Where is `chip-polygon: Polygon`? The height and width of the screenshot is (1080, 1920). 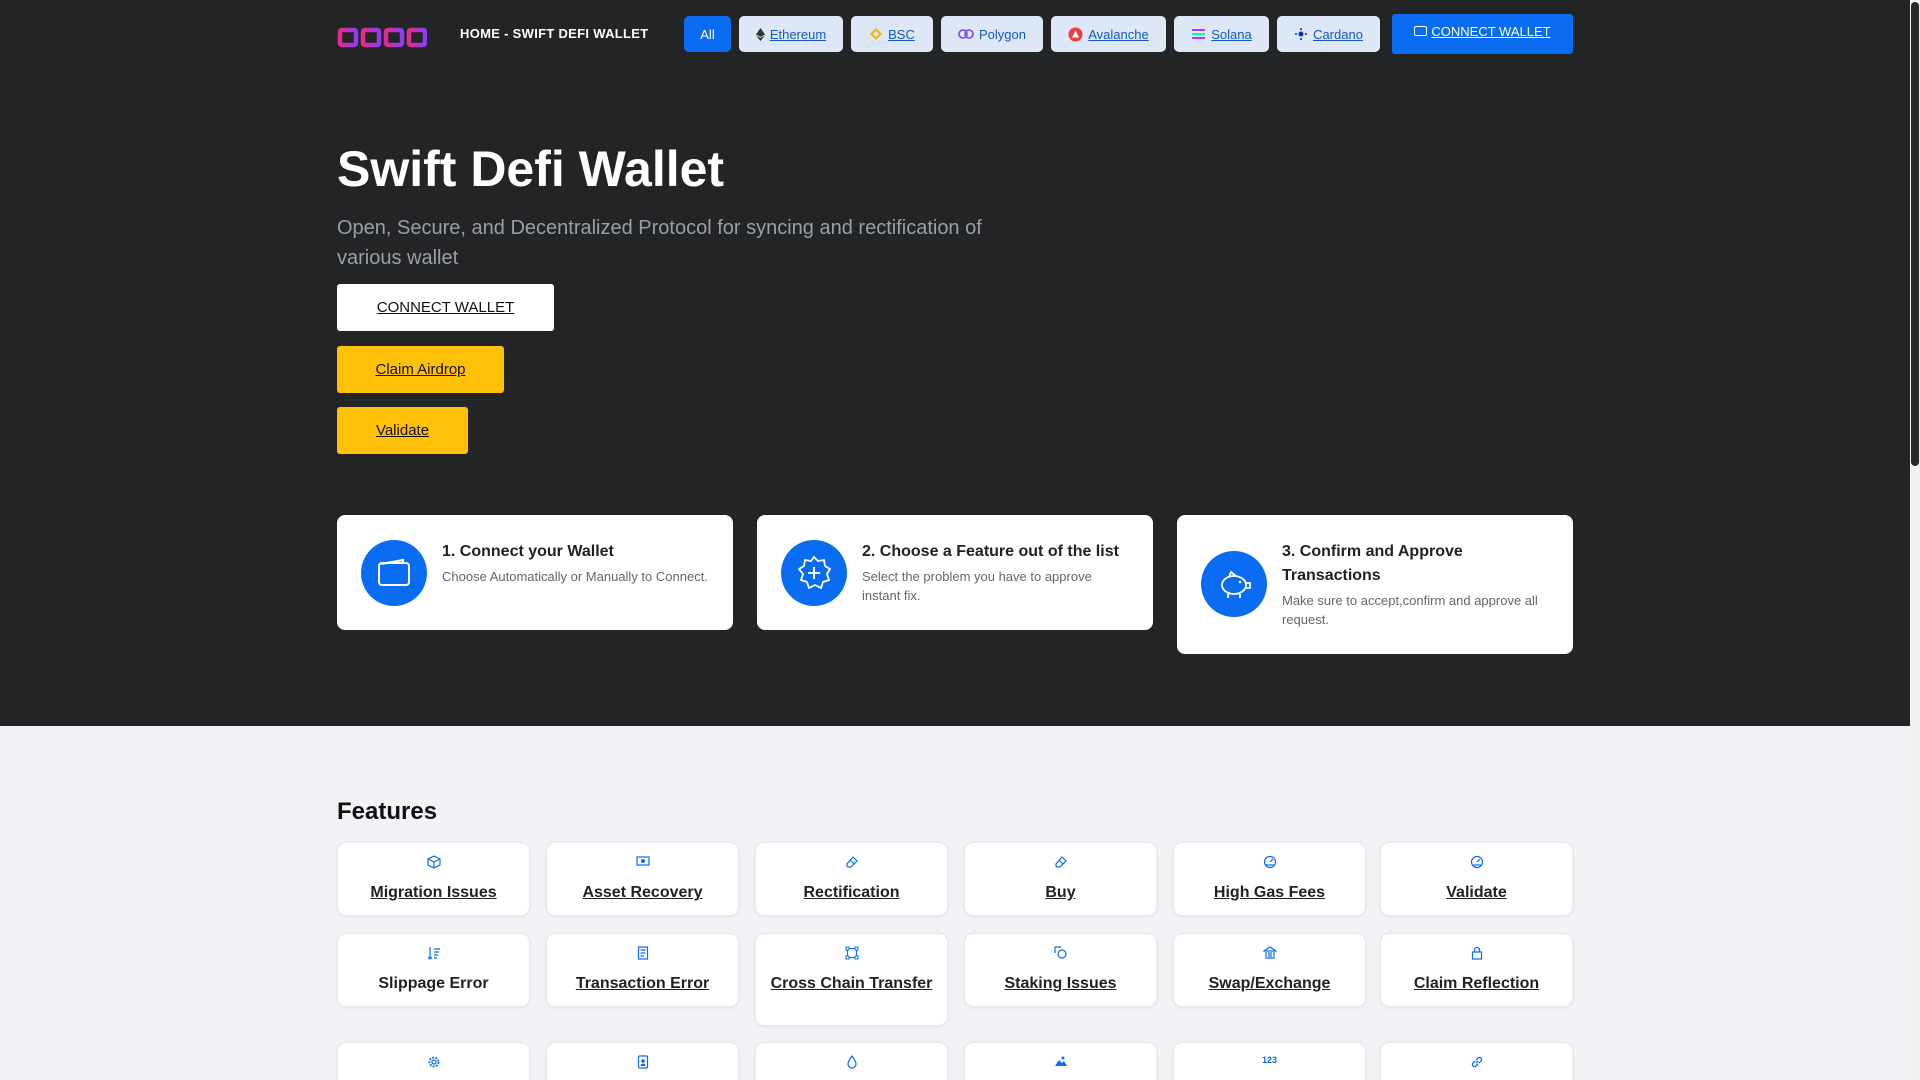 chip-polygon: Polygon is located at coordinates (992, 34).